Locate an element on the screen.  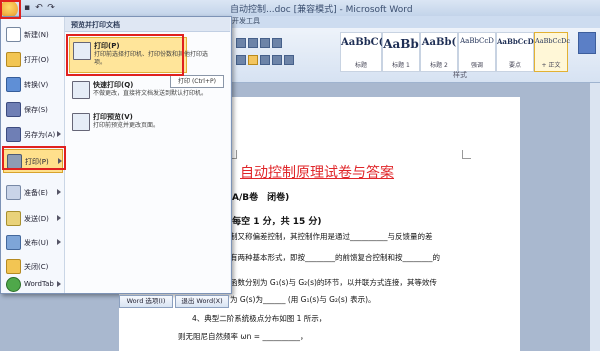
menu-item-open: 打开(O) is located at coordinates (32, 59).